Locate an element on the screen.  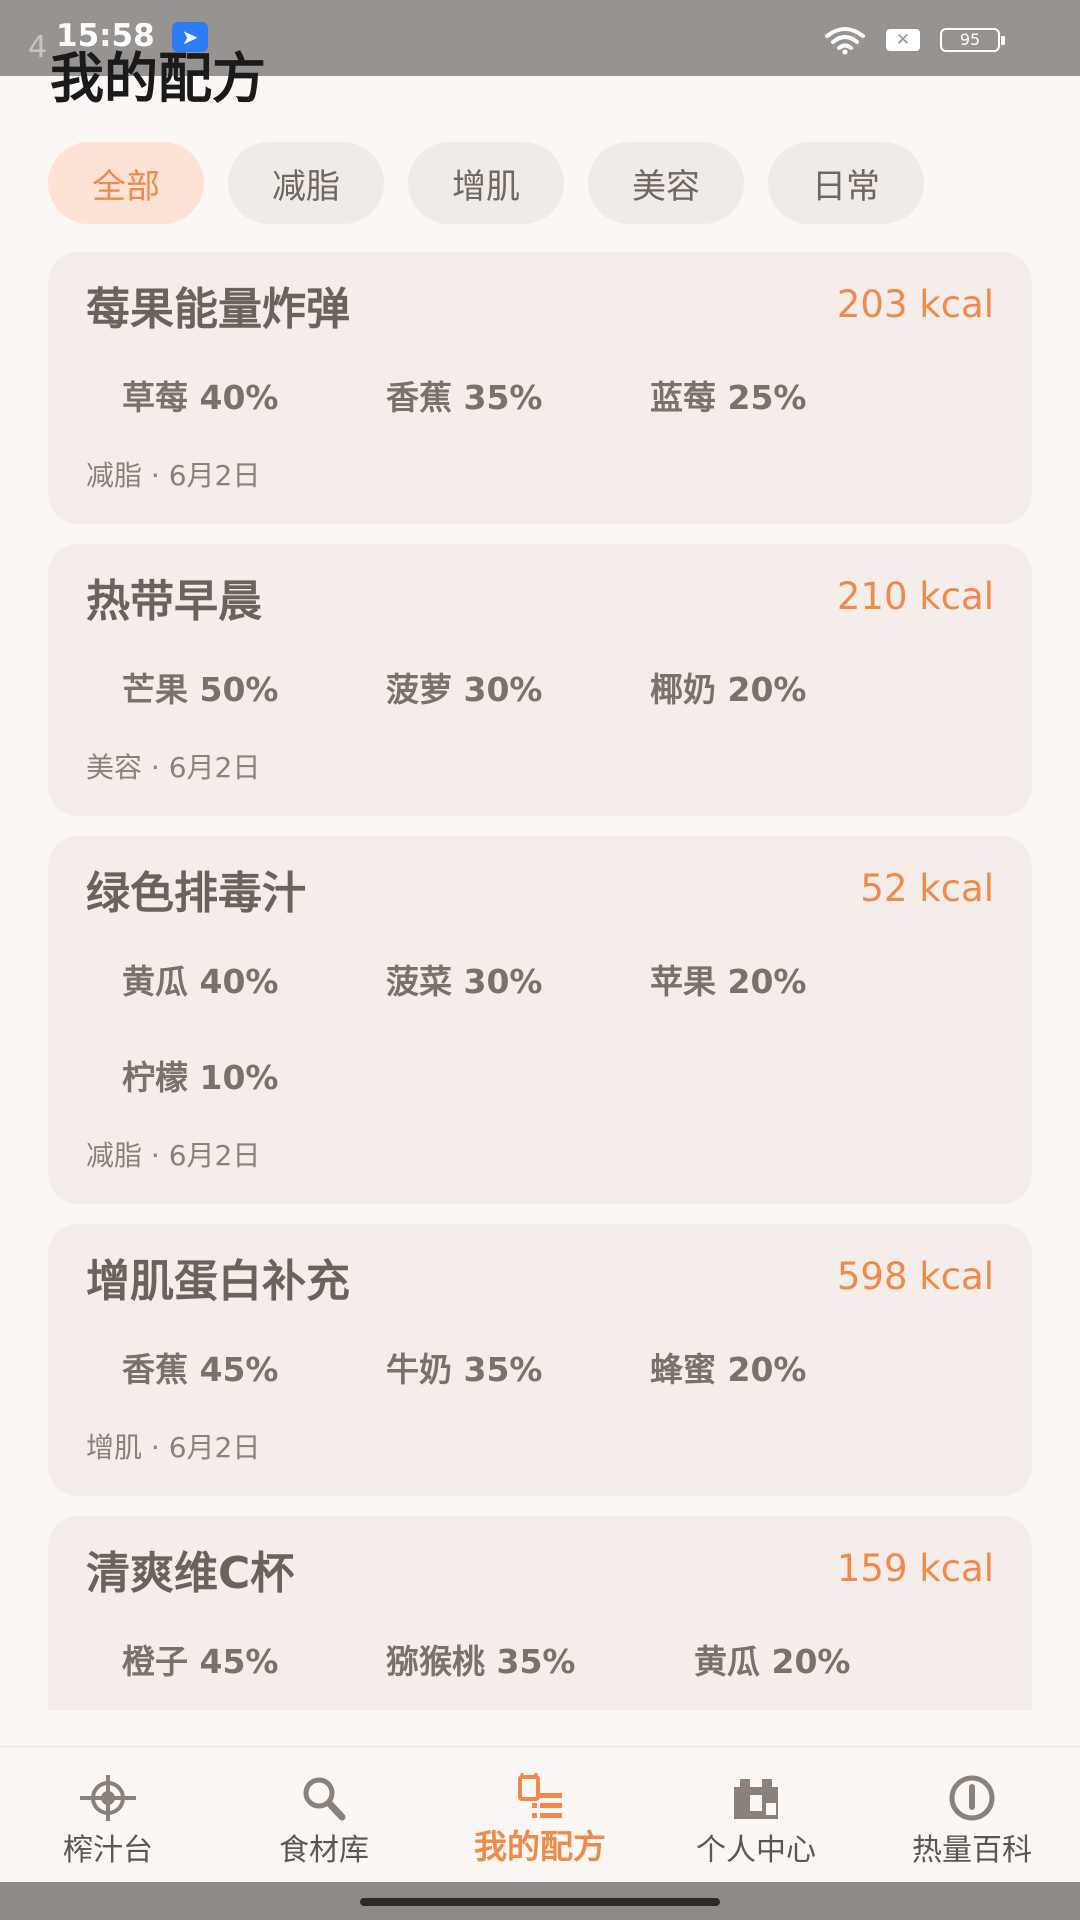
bottom-nav: 榨汁台 食材库 我的配方 个人中心 热量百科 is located at coordinates (540, 1814).